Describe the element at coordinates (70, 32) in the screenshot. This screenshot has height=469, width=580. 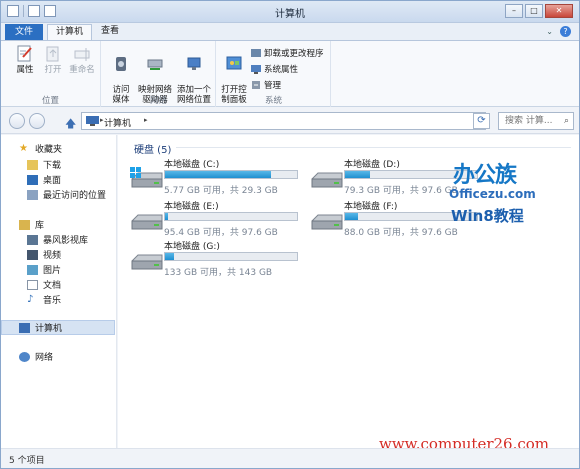
I see `tab-computer: 计算机` at that location.